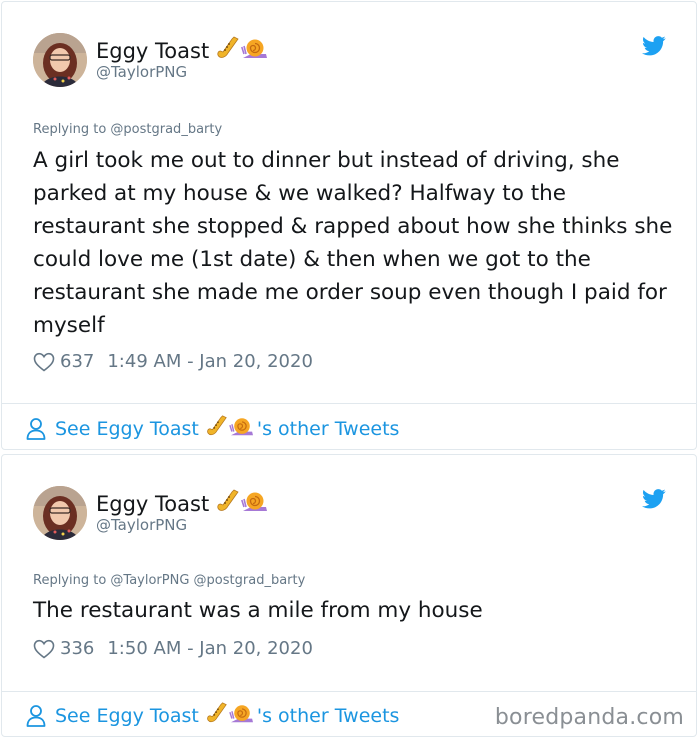 The width and height of the screenshot is (700, 739). Describe the element at coordinates (589, 717) in the screenshot. I see `watermark: boredpanda.com` at that location.